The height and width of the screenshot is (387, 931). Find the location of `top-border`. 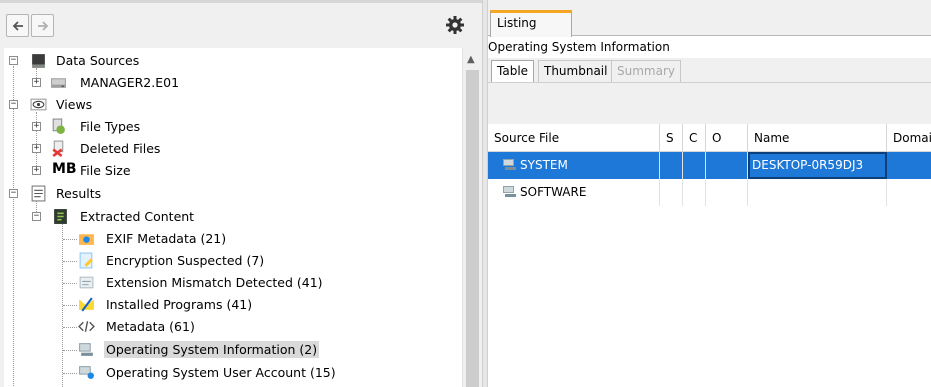

top-border is located at coordinates (241, 1).